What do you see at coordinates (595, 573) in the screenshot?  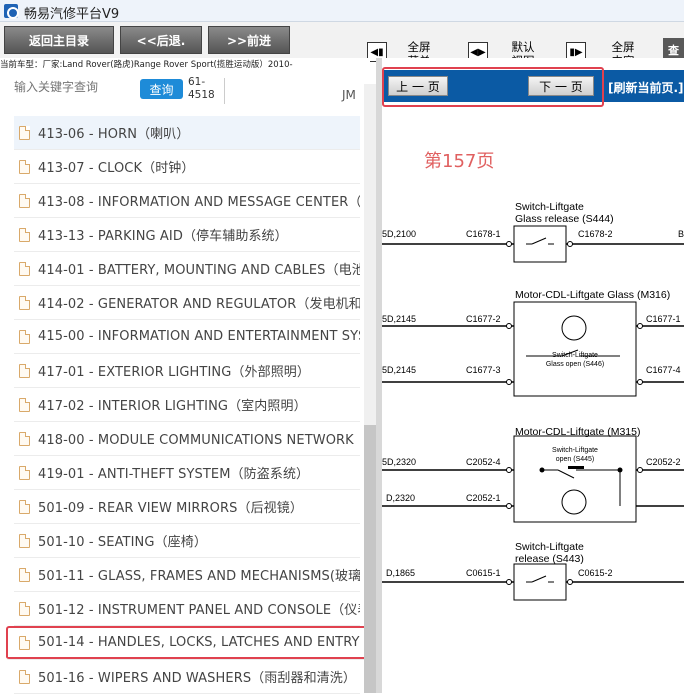 I see `connector-label: C0615-2` at bounding box center [595, 573].